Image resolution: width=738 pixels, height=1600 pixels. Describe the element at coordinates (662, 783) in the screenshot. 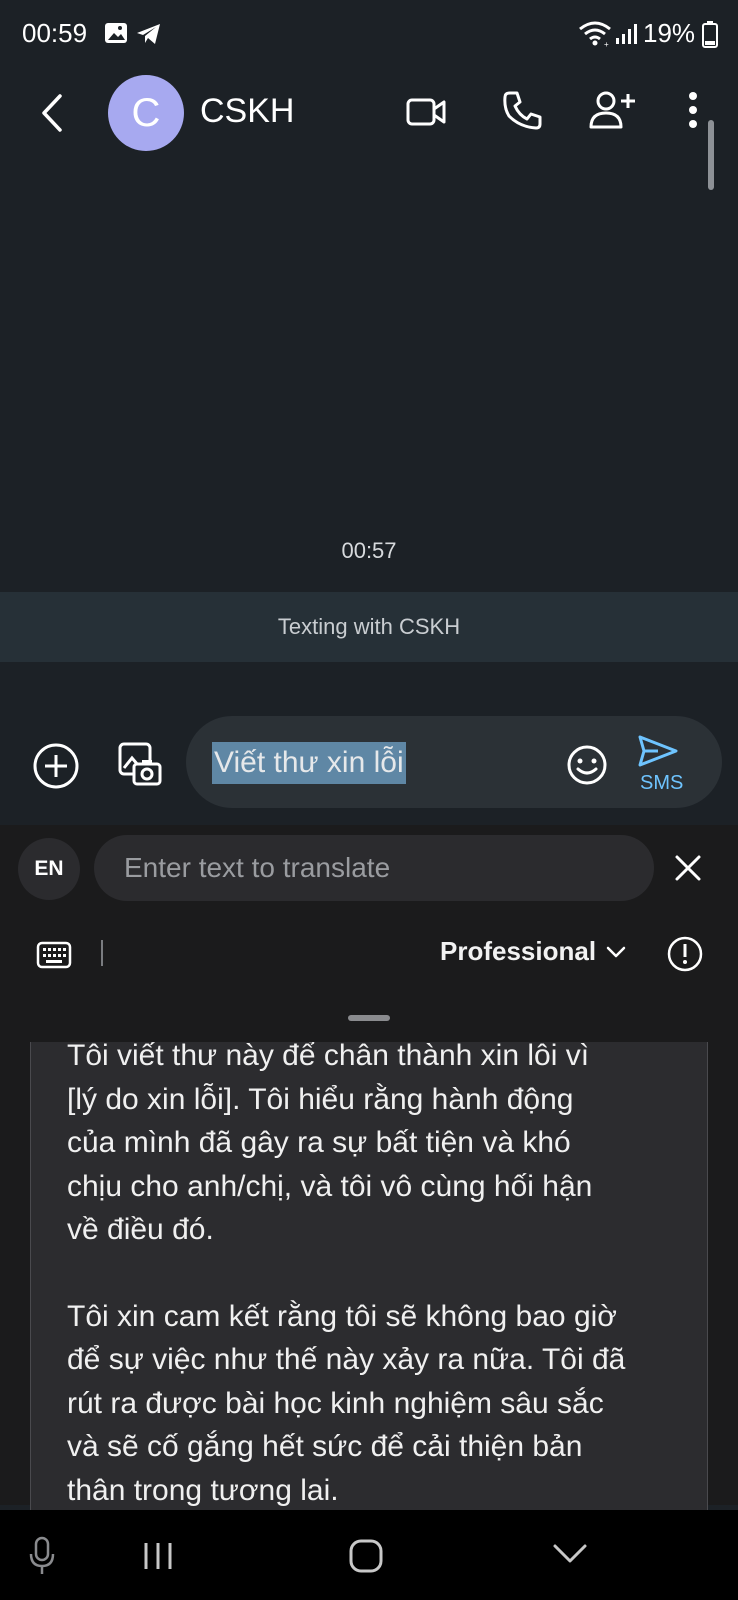

I see `send-sms-label: SMS` at that location.